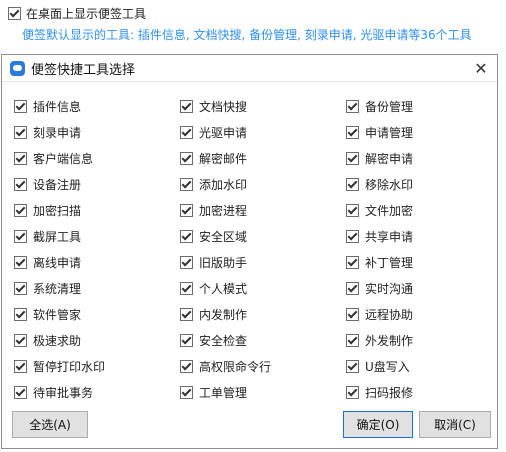 This screenshot has width=506, height=452. Describe the element at coordinates (415, 262) in the screenshot. I see `tool-option-item: 补丁管理` at that location.